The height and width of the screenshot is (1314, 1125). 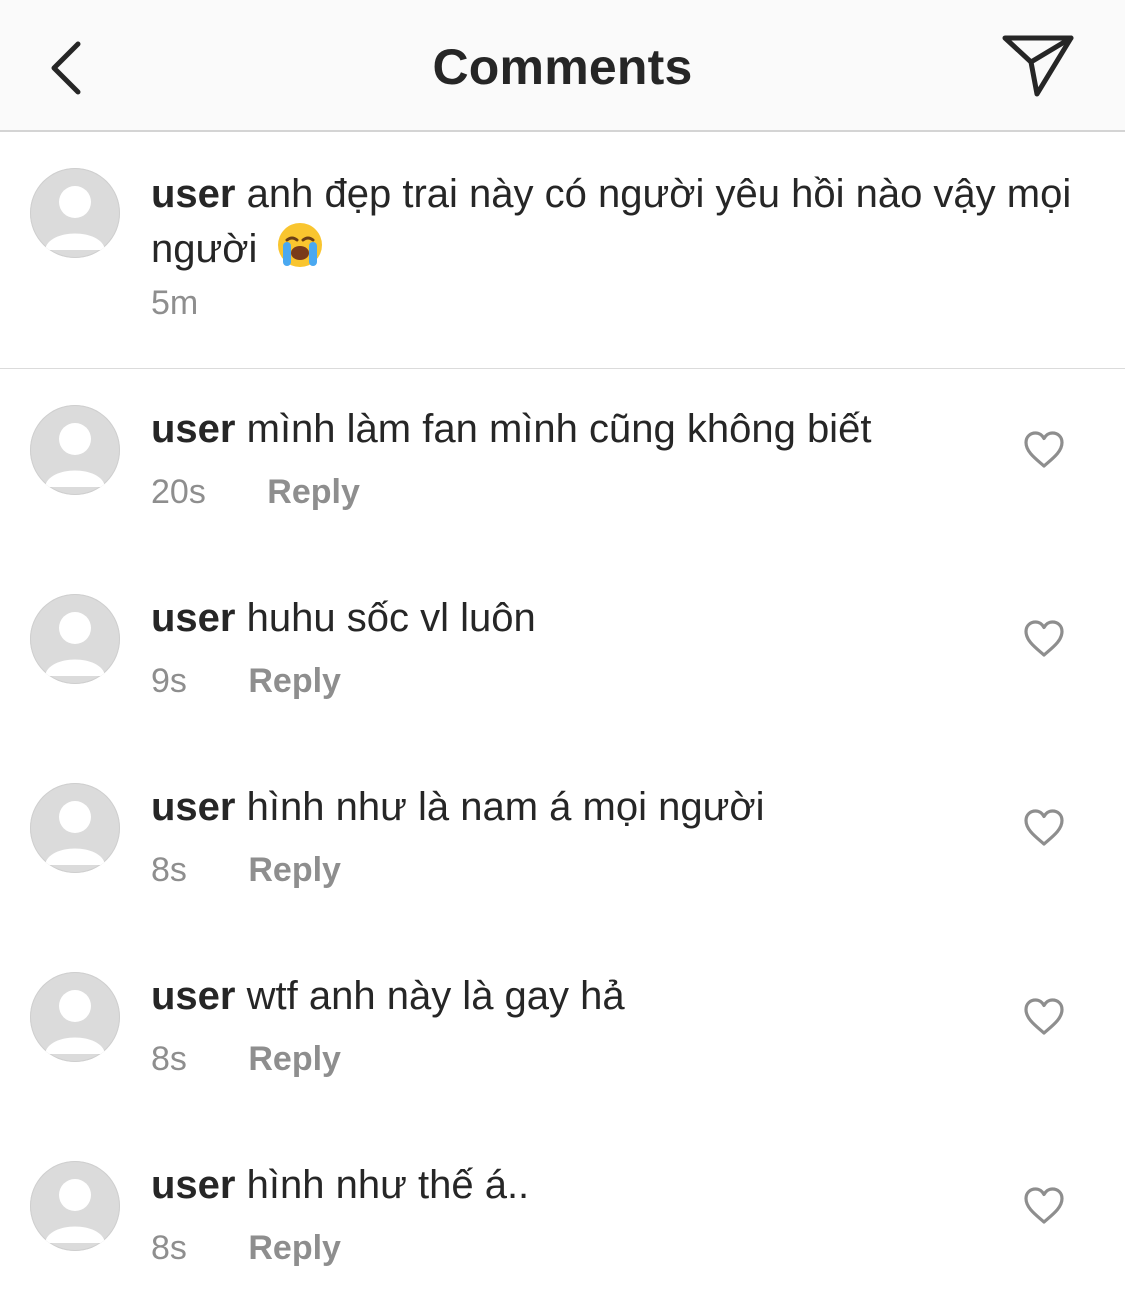 What do you see at coordinates (255, 492) in the screenshot?
I see `comment-meta: 20s Reply` at bounding box center [255, 492].